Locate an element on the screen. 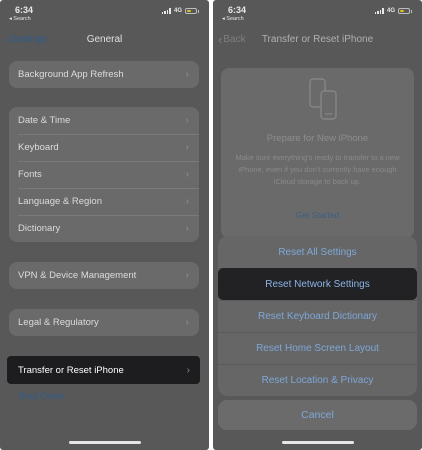 This screenshot has height=450, width=422. settings-row-vpn-device-management: VPN & Device Management › is located at coordinates (104, 275).